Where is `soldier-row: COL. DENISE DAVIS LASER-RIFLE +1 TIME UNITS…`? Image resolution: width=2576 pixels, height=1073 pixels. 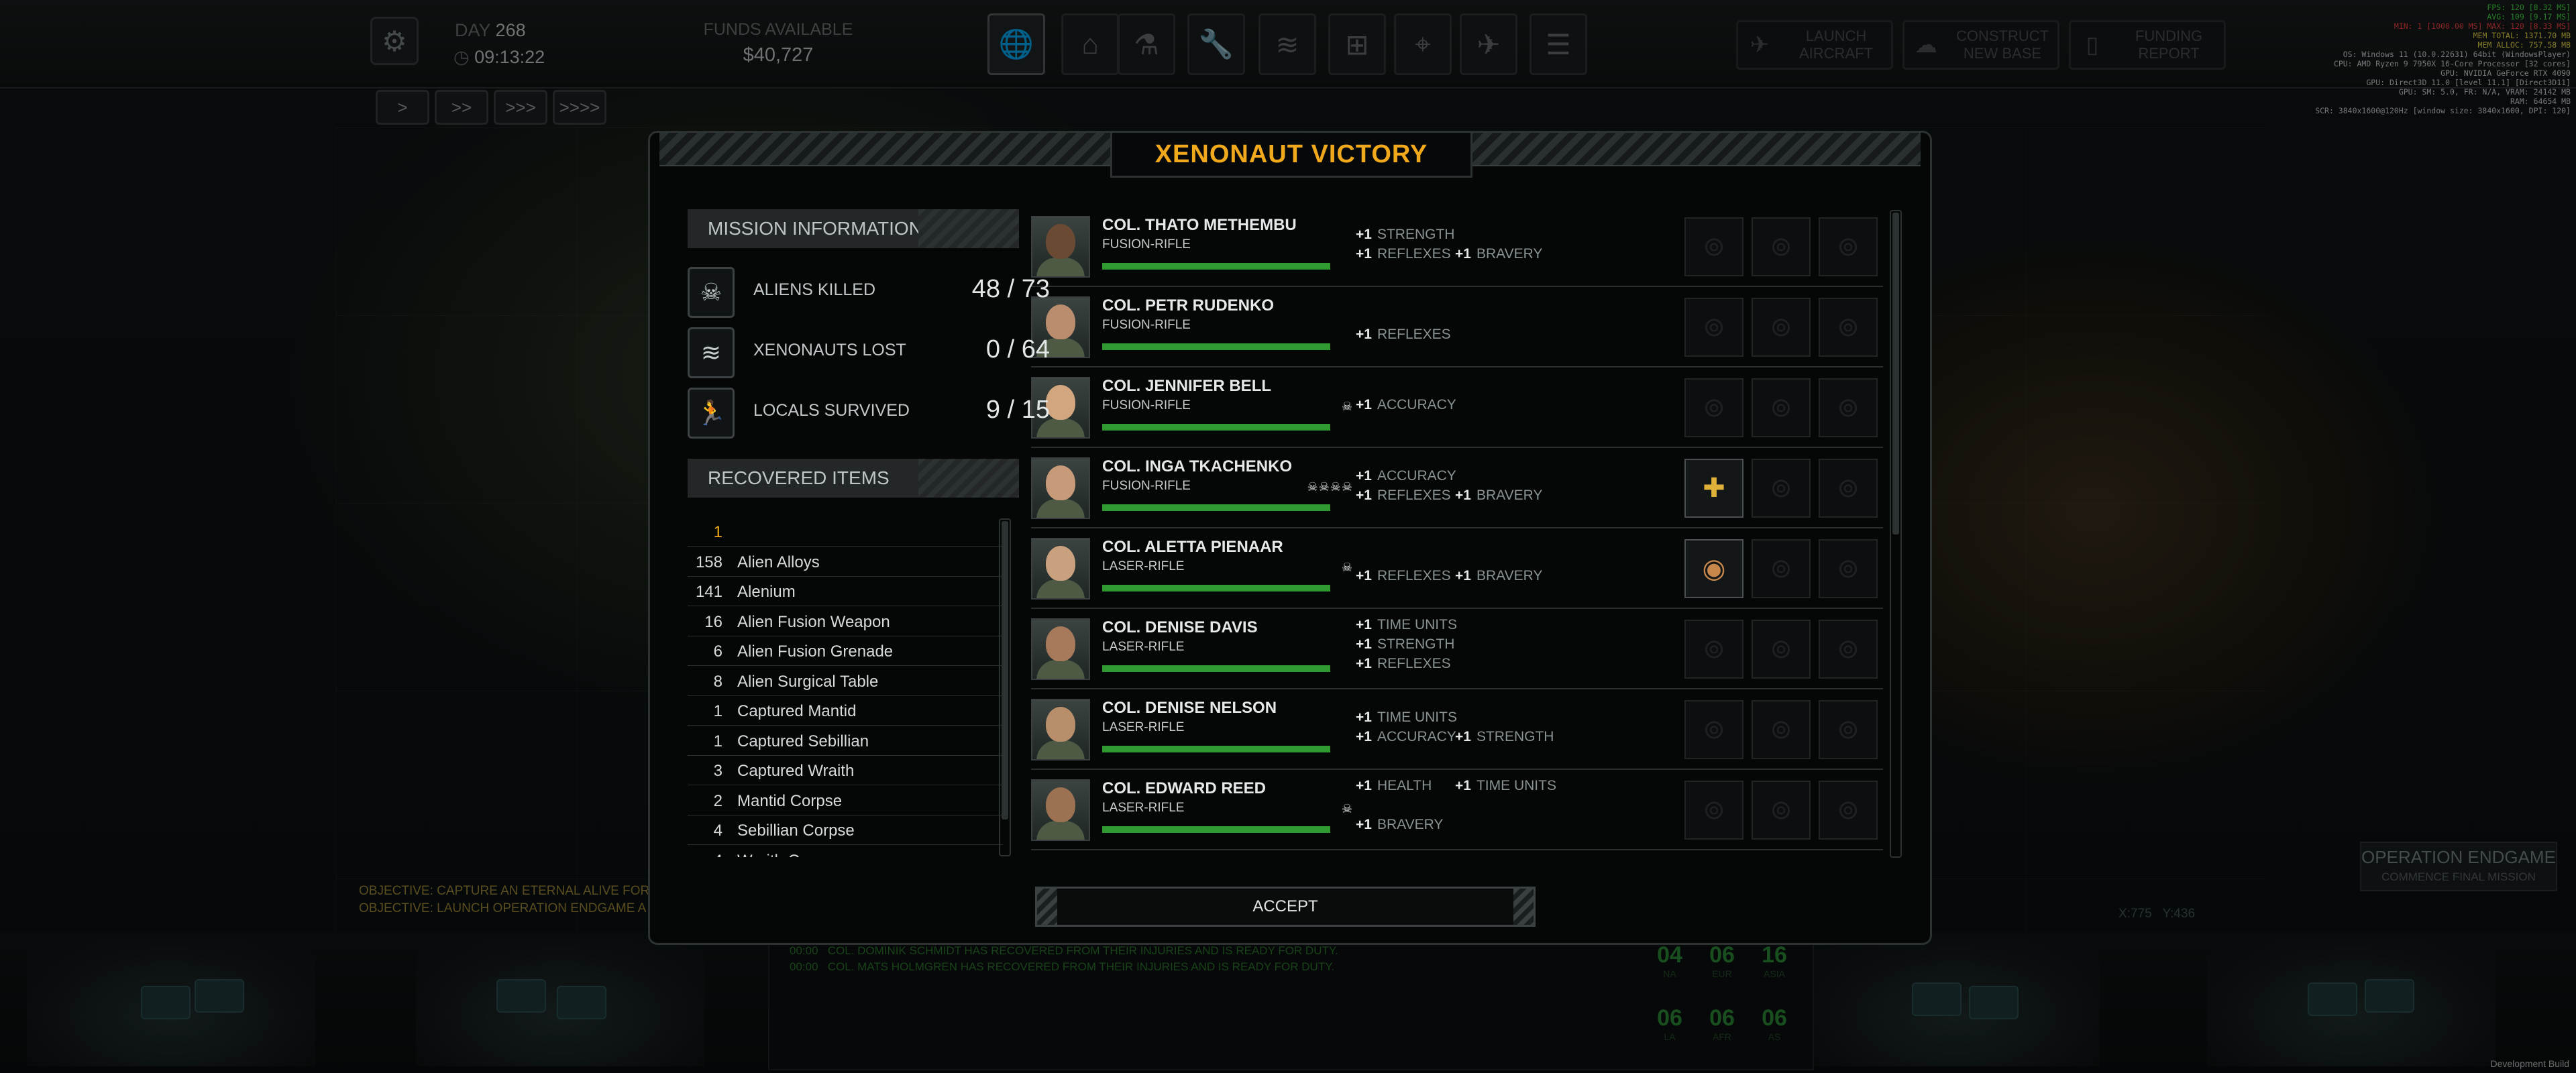 soldier-row: COL. DENISE DAVIS LASER-RIFLE +1 TIME UNITS… is located at coordinates (1457, 649).